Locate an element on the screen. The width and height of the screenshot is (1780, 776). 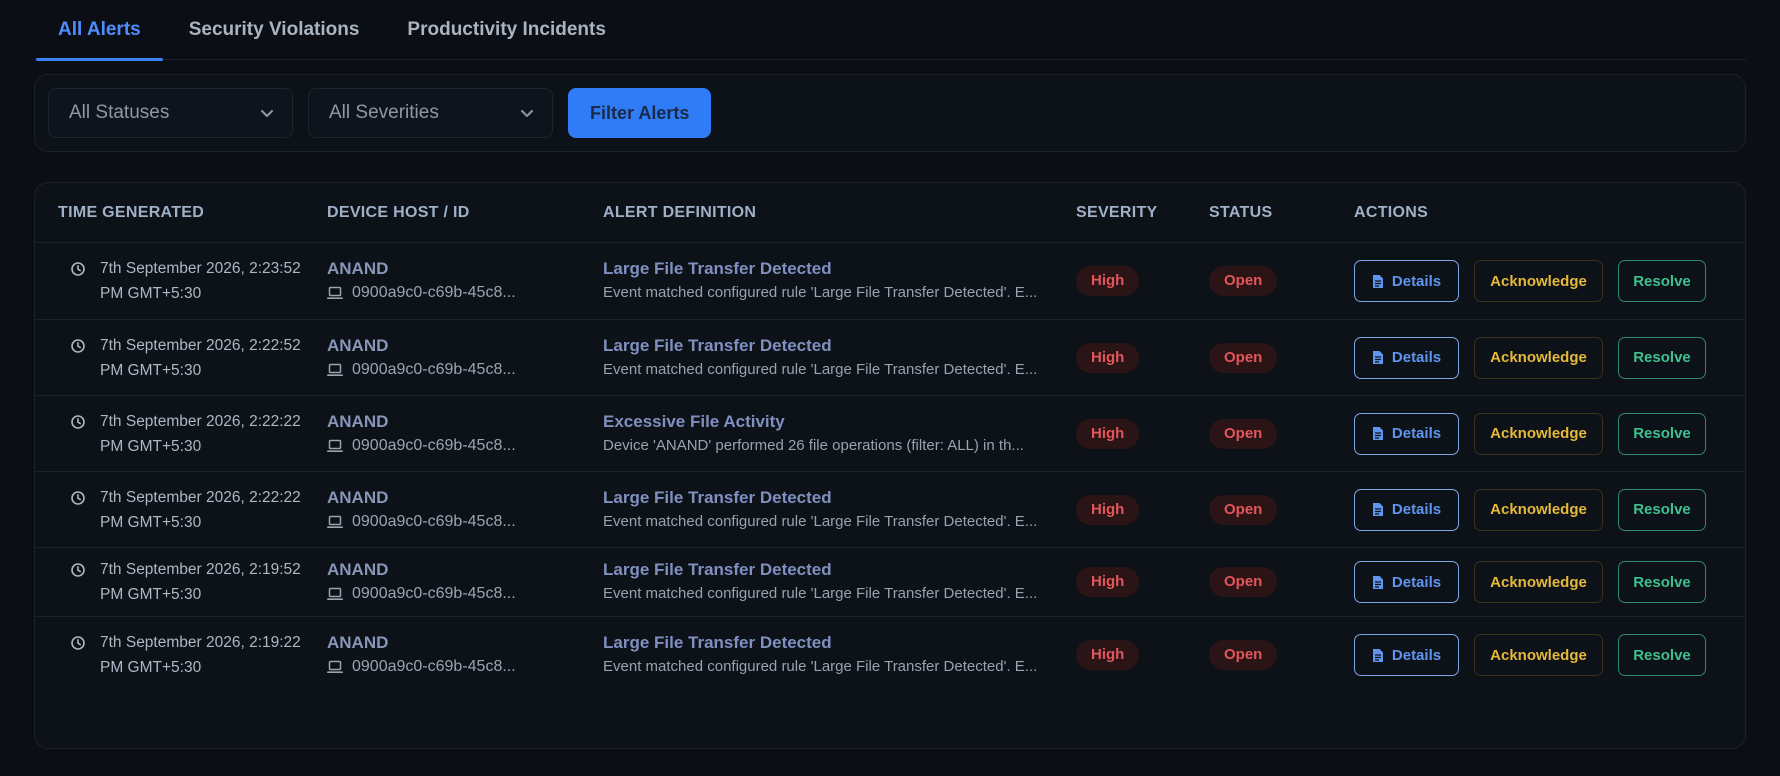
time-cell: 7th September 2026, 2:23:52 PM GMT+5:30 is located at coordinates (181, 281).